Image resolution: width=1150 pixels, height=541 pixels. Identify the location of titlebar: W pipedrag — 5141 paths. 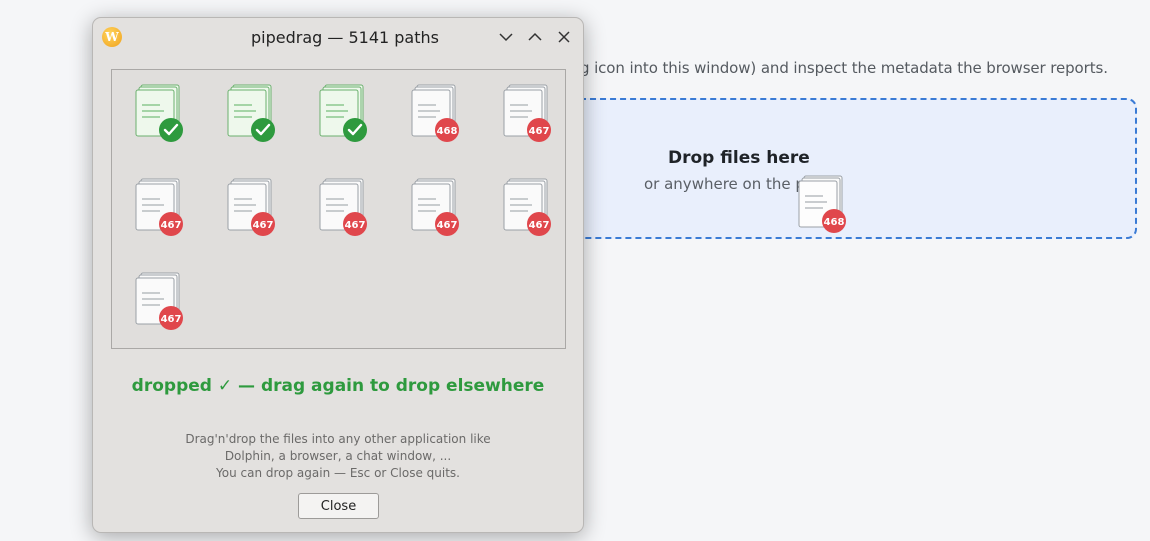
(338, 37).